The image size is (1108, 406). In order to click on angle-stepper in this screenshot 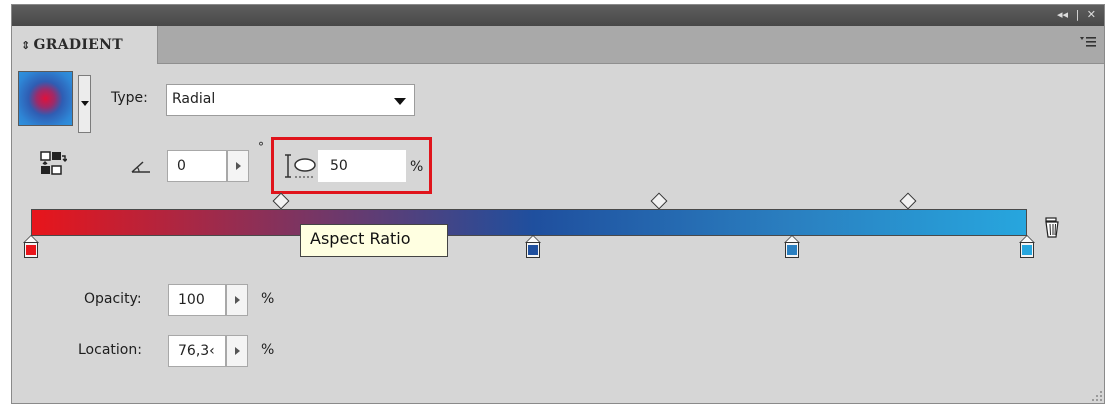, I will do `click(238, 166)`.